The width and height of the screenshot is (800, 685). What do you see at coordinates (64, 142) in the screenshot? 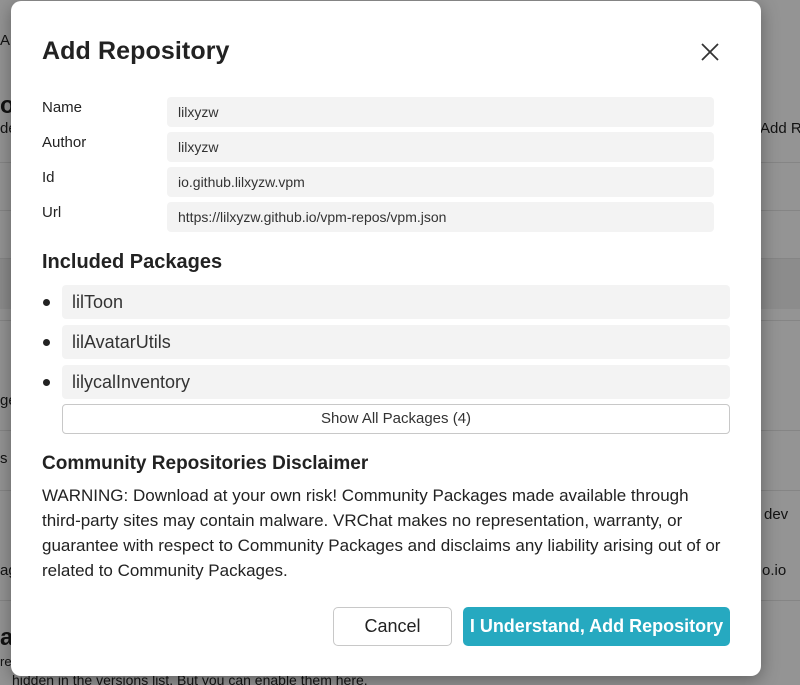
I see `field-label-author: Author` at bounding box center [64, 142].